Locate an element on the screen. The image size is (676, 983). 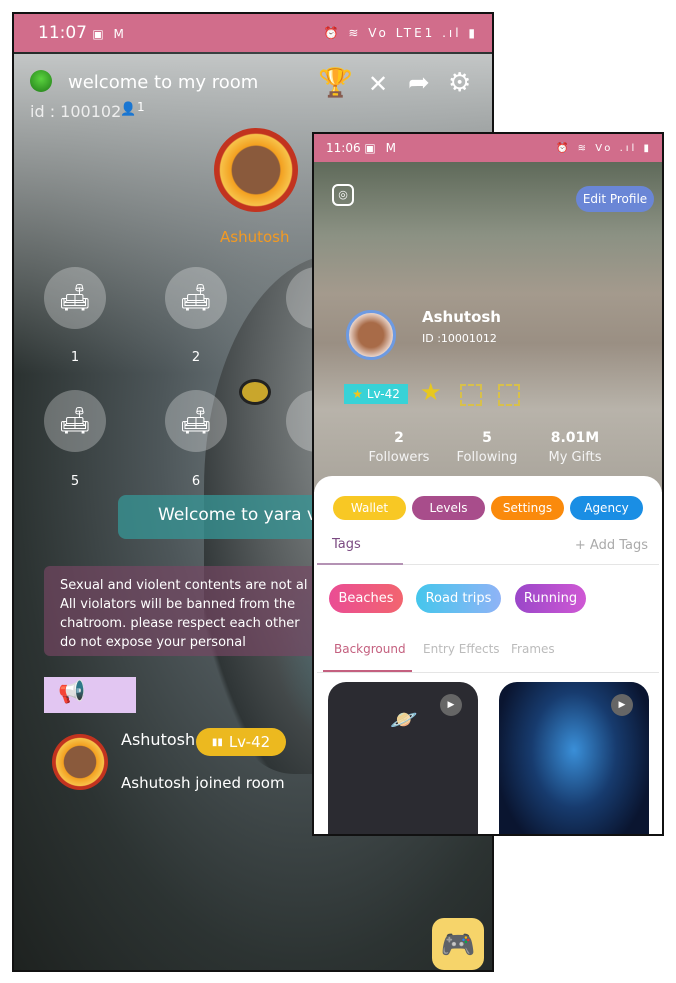
gear-icon: ⚙ is located at coordinates (459, 83).